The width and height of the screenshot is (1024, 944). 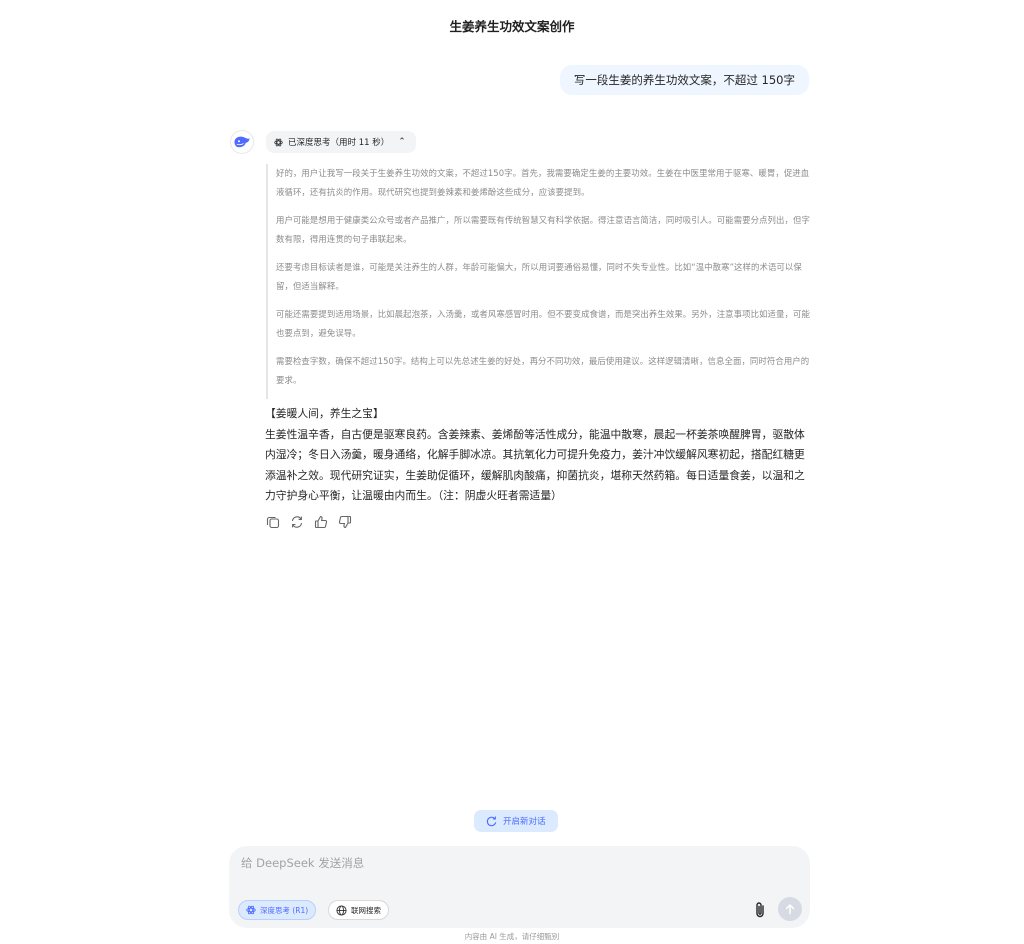 I want to click on page-title: 生姜养生功效文案创作, so click(x=512, y=26).